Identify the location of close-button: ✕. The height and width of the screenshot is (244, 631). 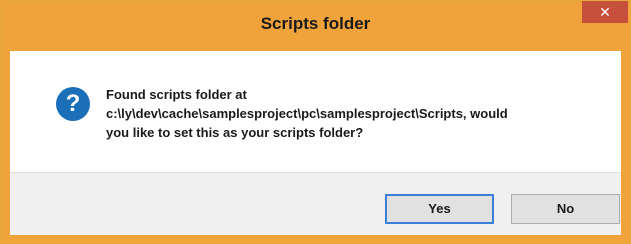
(605, 12).